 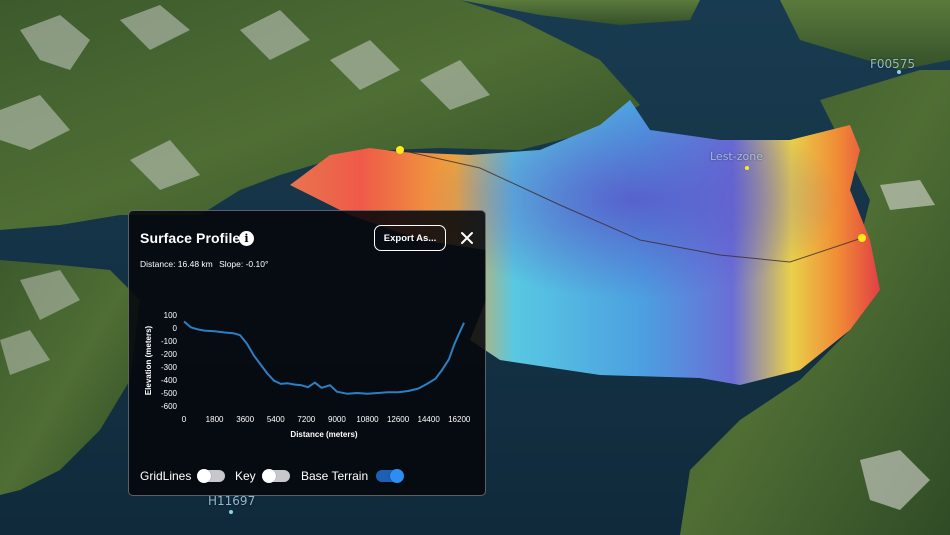 I want to click on info-icon: i, so click(x=246, y=238).